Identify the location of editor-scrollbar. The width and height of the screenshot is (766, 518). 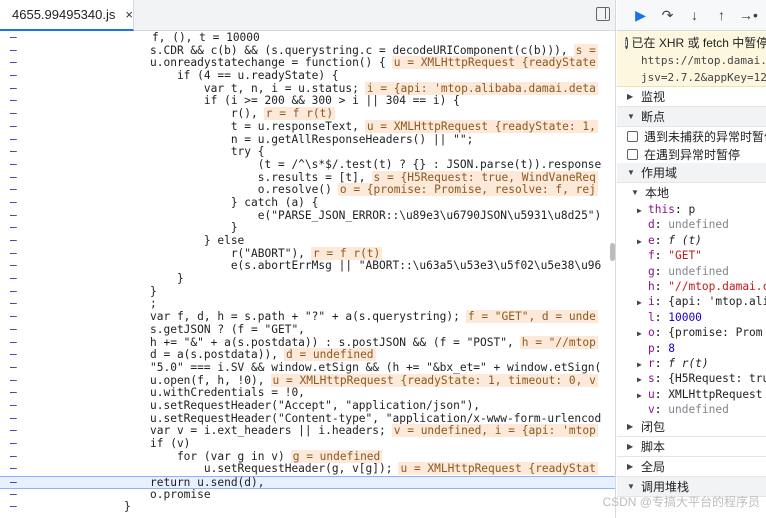
(612, 252).